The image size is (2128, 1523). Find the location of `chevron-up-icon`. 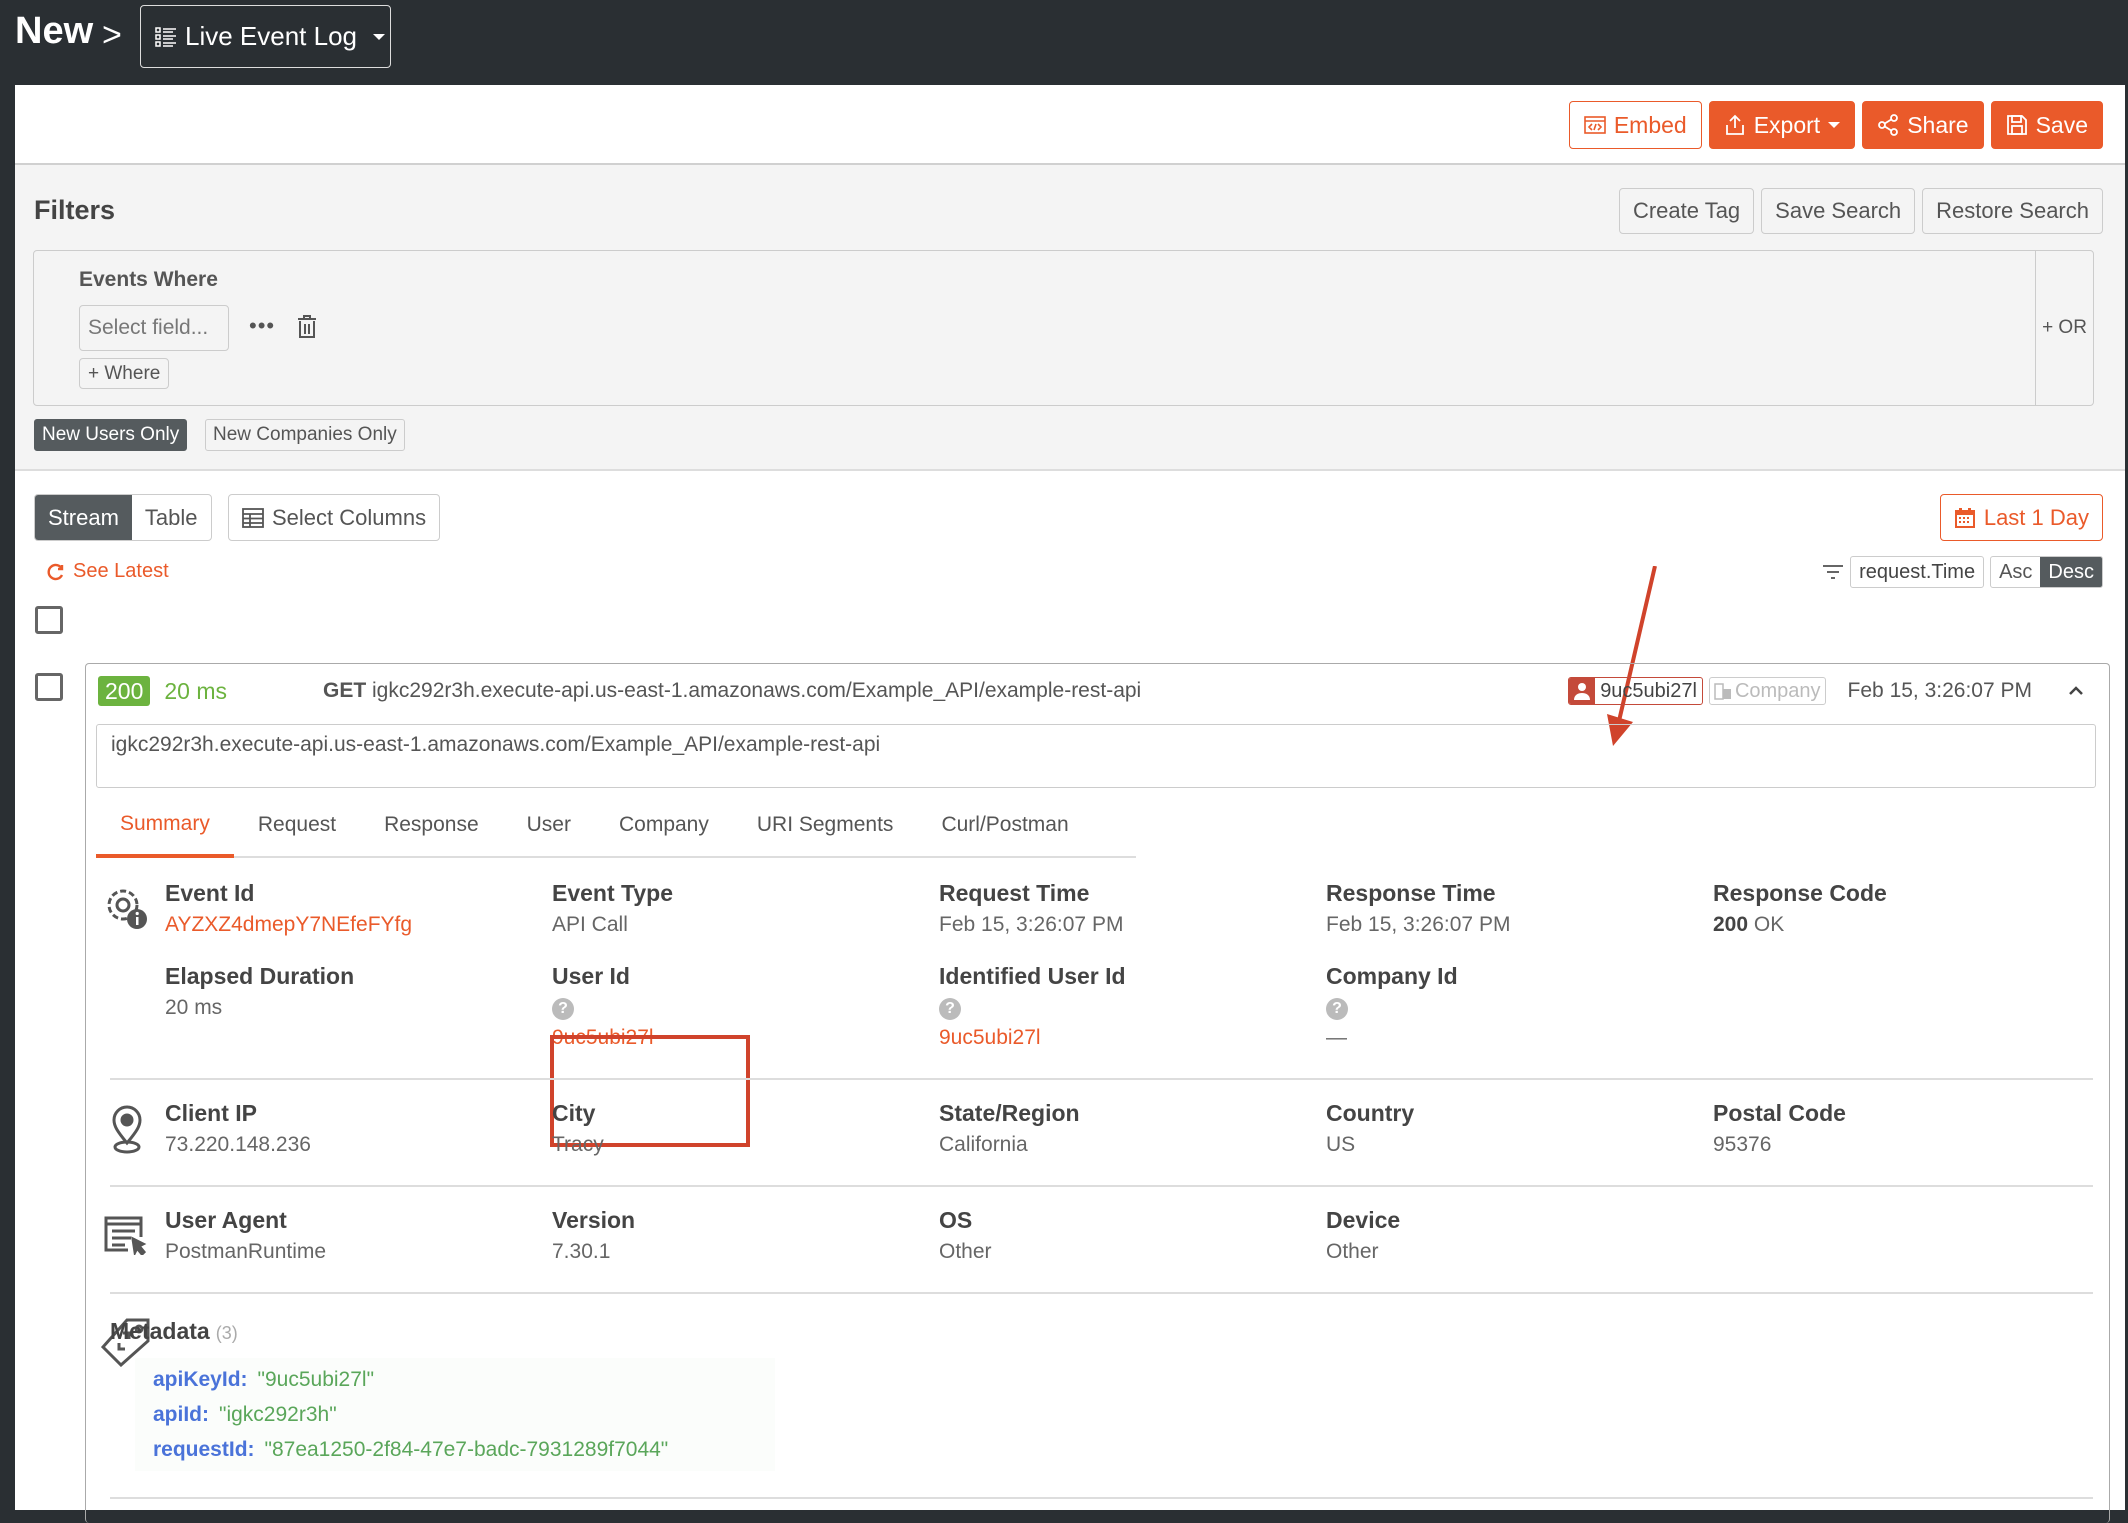

chevron-up-icon is located at coordinates (2076, 691).